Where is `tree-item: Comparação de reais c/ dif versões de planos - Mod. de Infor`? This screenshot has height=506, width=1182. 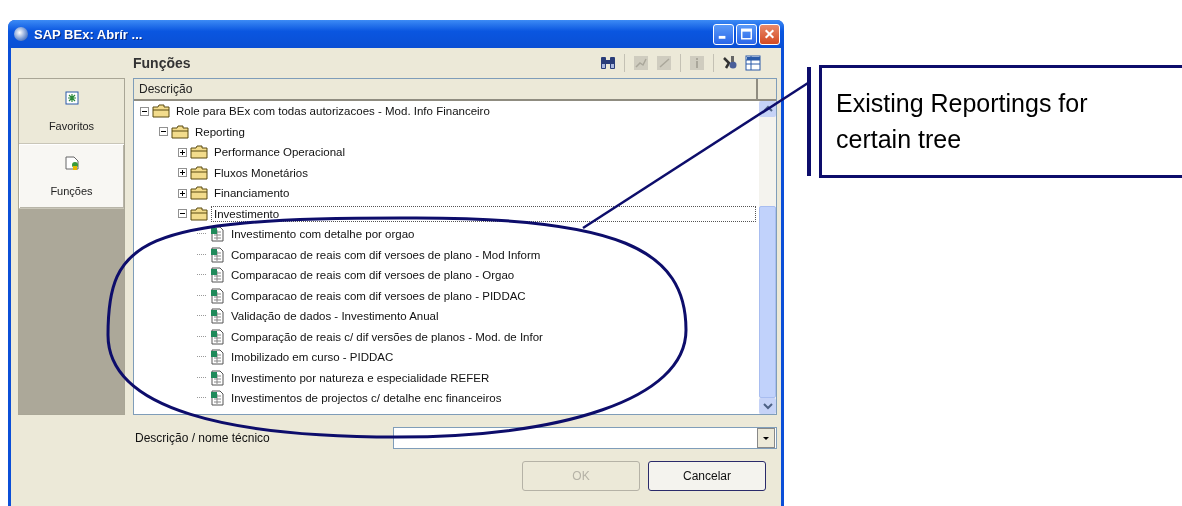
tree-item: Comparação de reais c/ dif versões de planos - Mod. de Infor is located at coordinates (387, 336).